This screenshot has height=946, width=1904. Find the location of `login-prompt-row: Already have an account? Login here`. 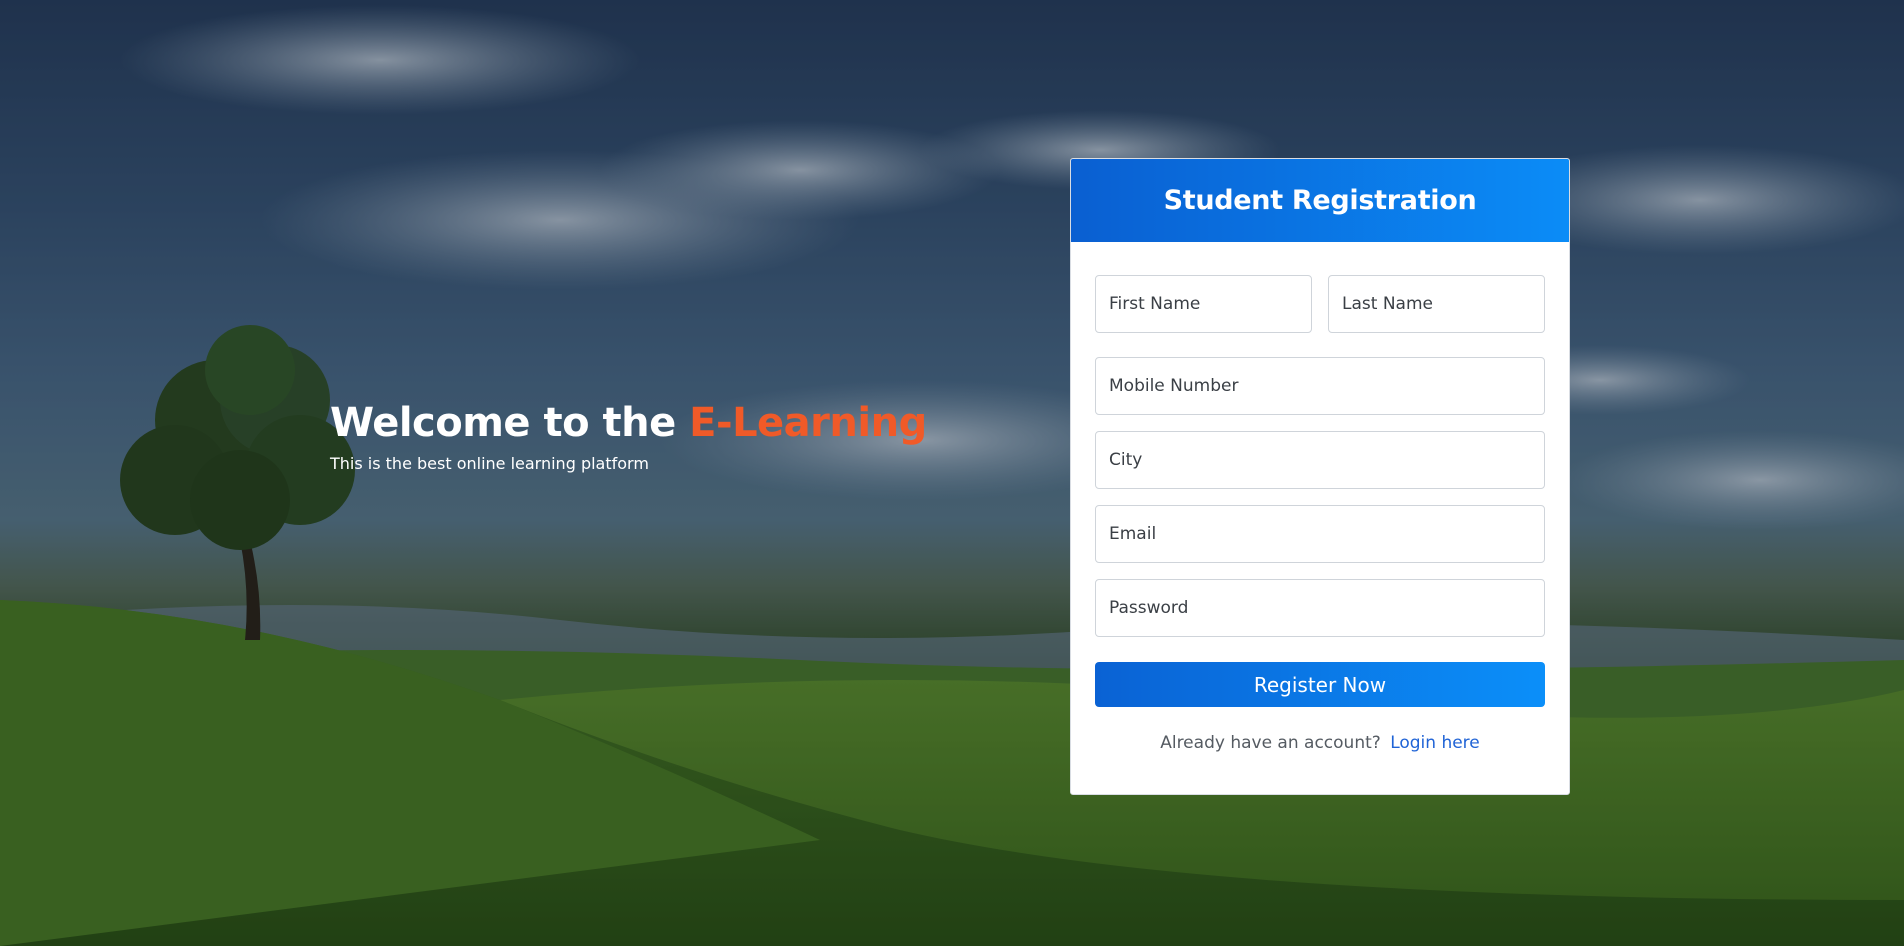

login-prompt-row: Already have an account? Login here is located at coordinates (1320, 743).